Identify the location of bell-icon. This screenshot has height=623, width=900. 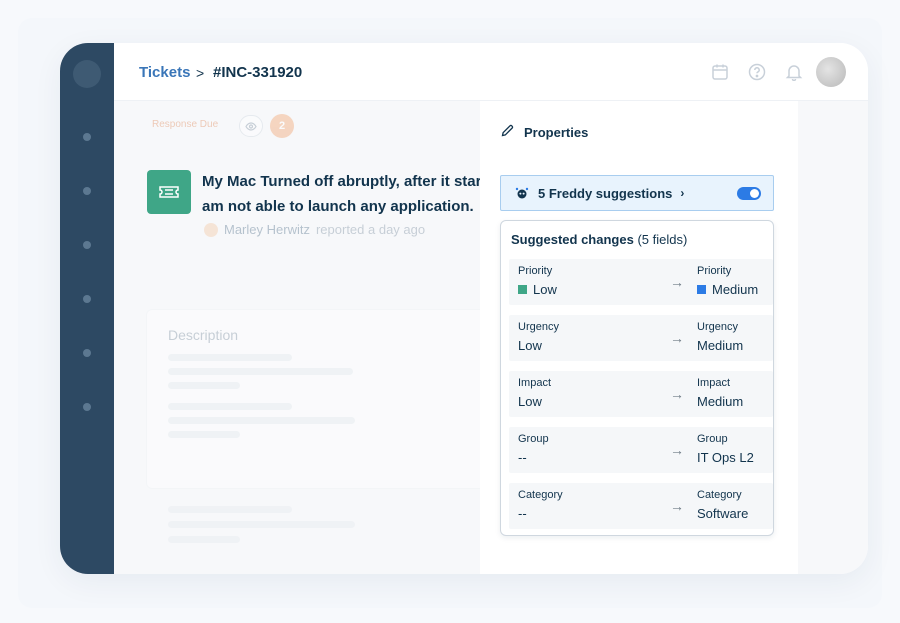
(794, 72).